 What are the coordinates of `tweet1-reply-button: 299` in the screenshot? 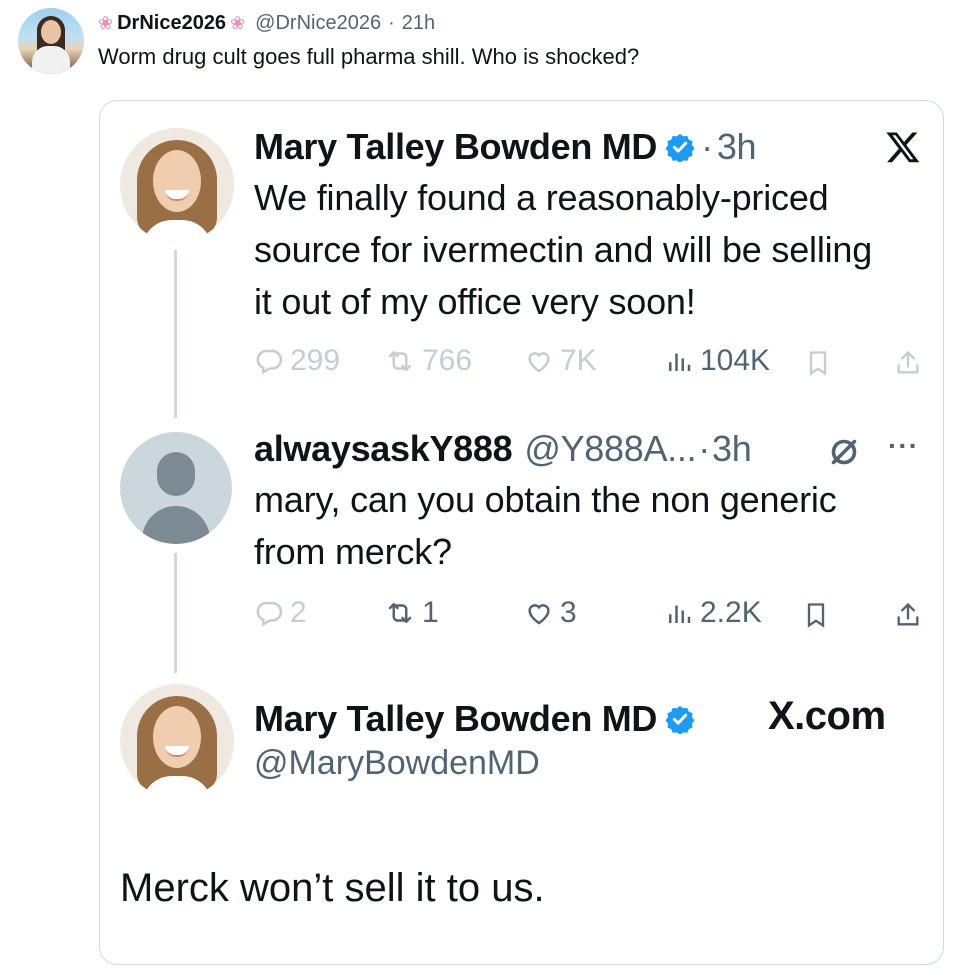 It's located at (297, 361).